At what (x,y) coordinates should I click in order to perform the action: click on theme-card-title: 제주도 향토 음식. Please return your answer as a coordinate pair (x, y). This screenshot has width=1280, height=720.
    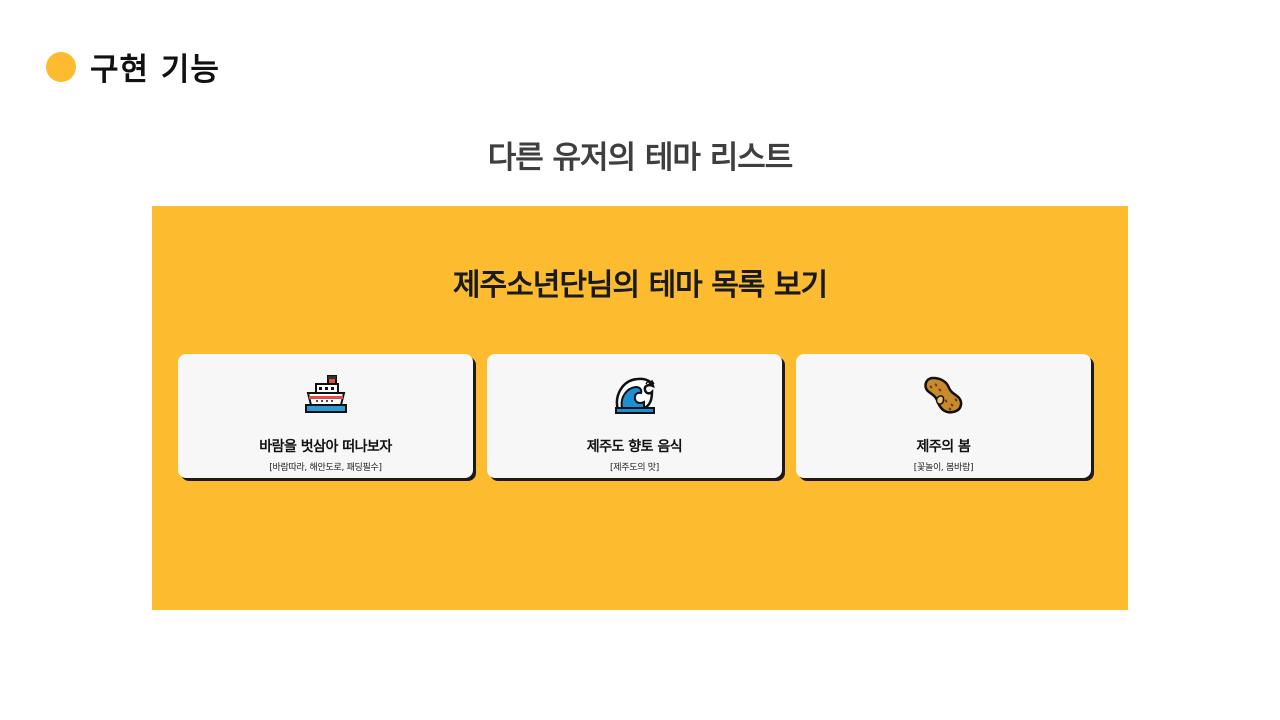
    Looking at the image, I should click on (634, 447).